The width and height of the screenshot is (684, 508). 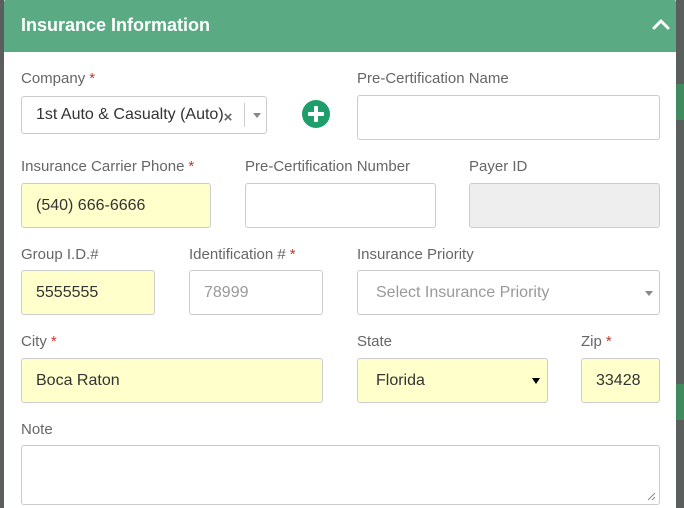 What do you see at coordinates (228, 117) in the screenshot?
I see `close-icon: ×` at bounding box center [228, 117].